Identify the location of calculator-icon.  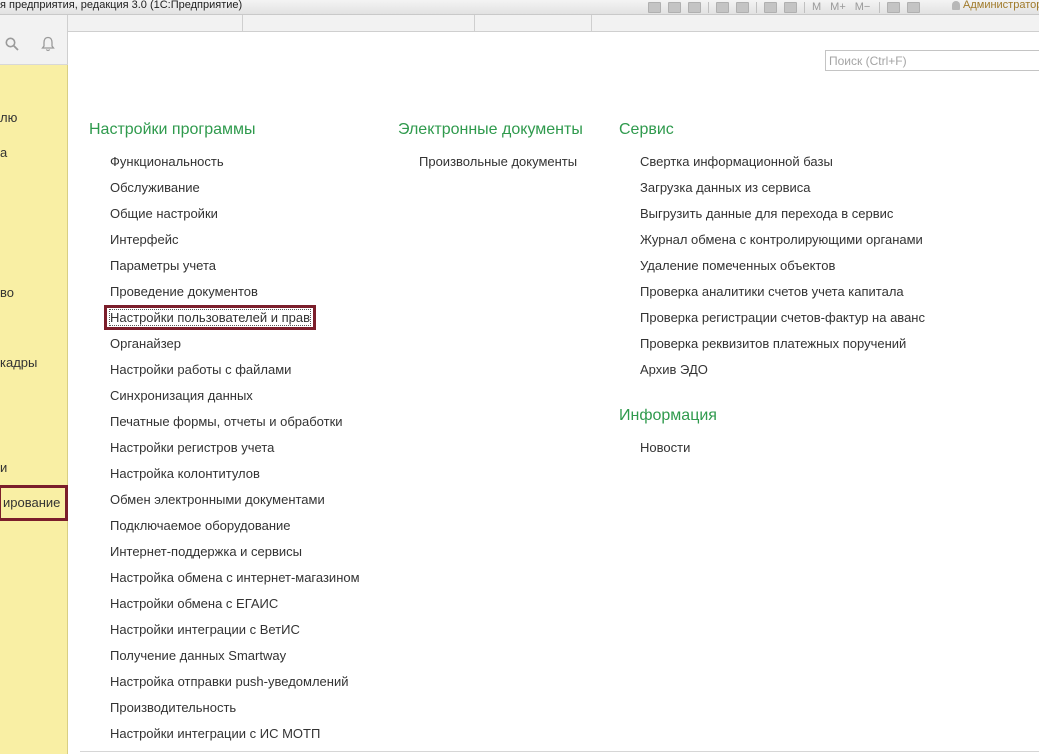
(770, 7).